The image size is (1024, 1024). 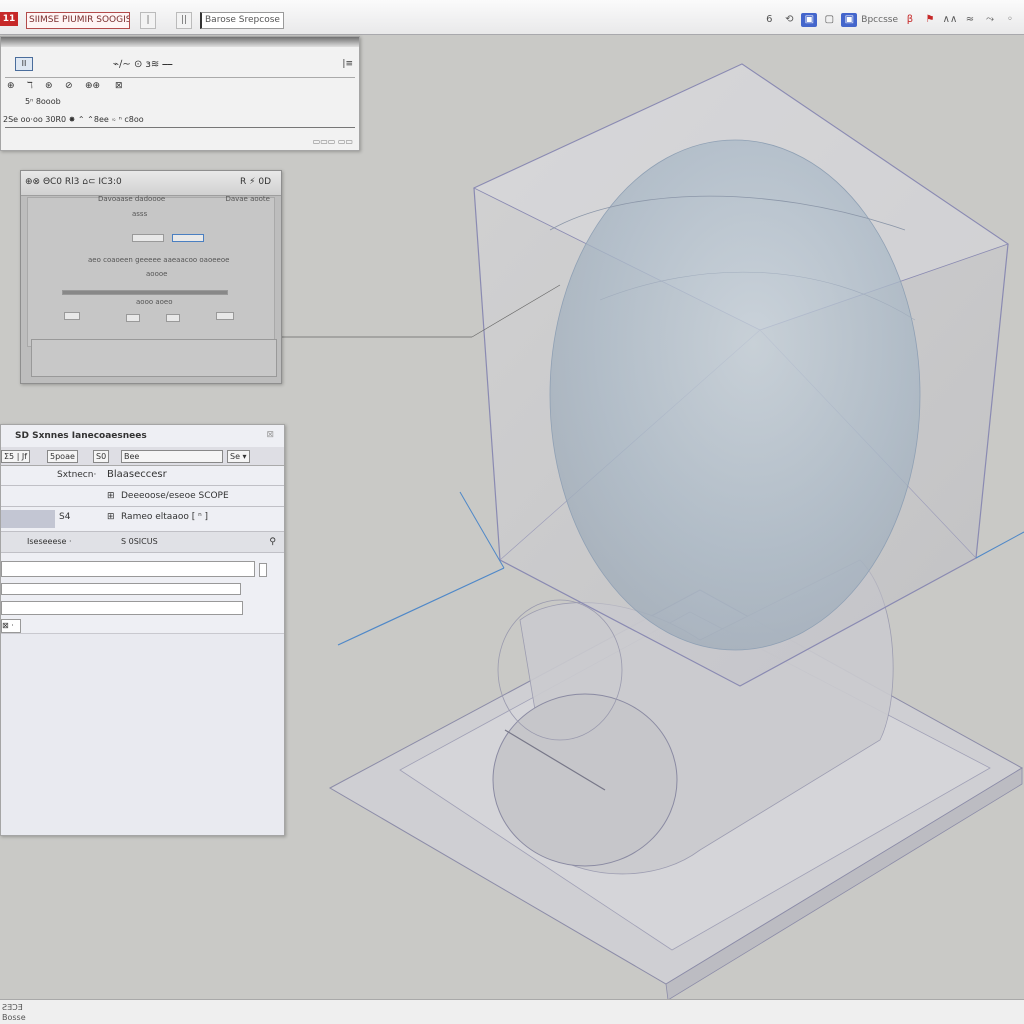 What do you see at coordinates (69, 86) in the screenshot?
I see `palette-item-4: ⊘` at bounding box center [69, 86].